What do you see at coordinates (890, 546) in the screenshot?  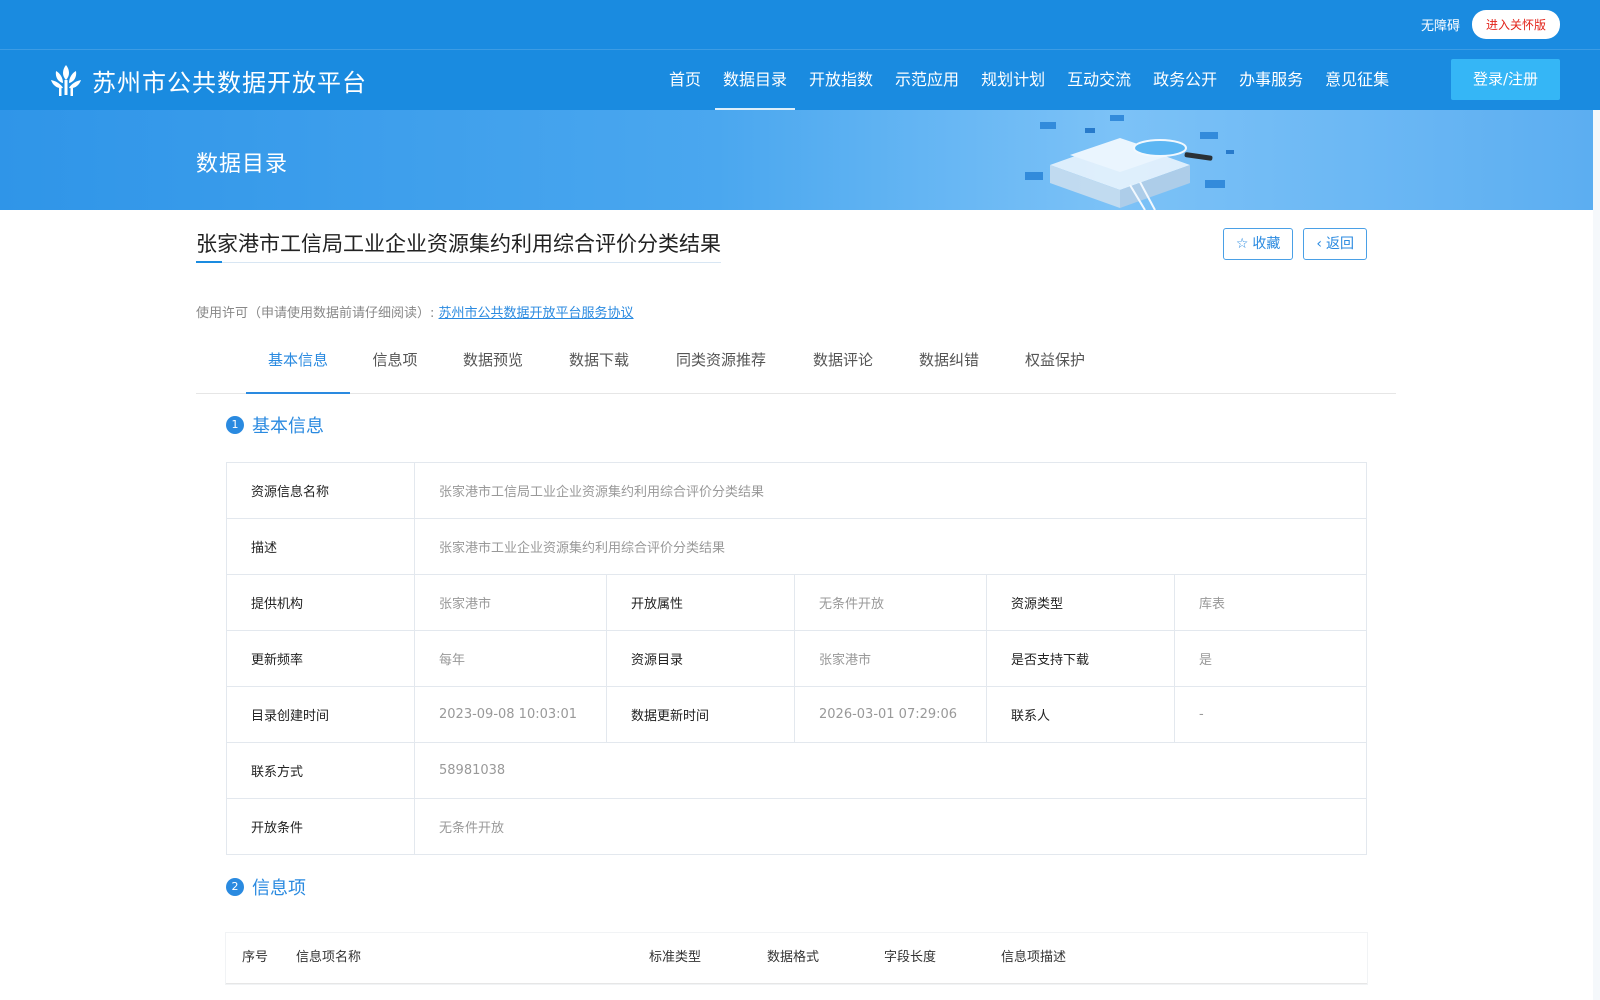 I see `description-value: 张家港市工业企业资源集约利用综合评价分类结果` at bounding box center [890, 546].